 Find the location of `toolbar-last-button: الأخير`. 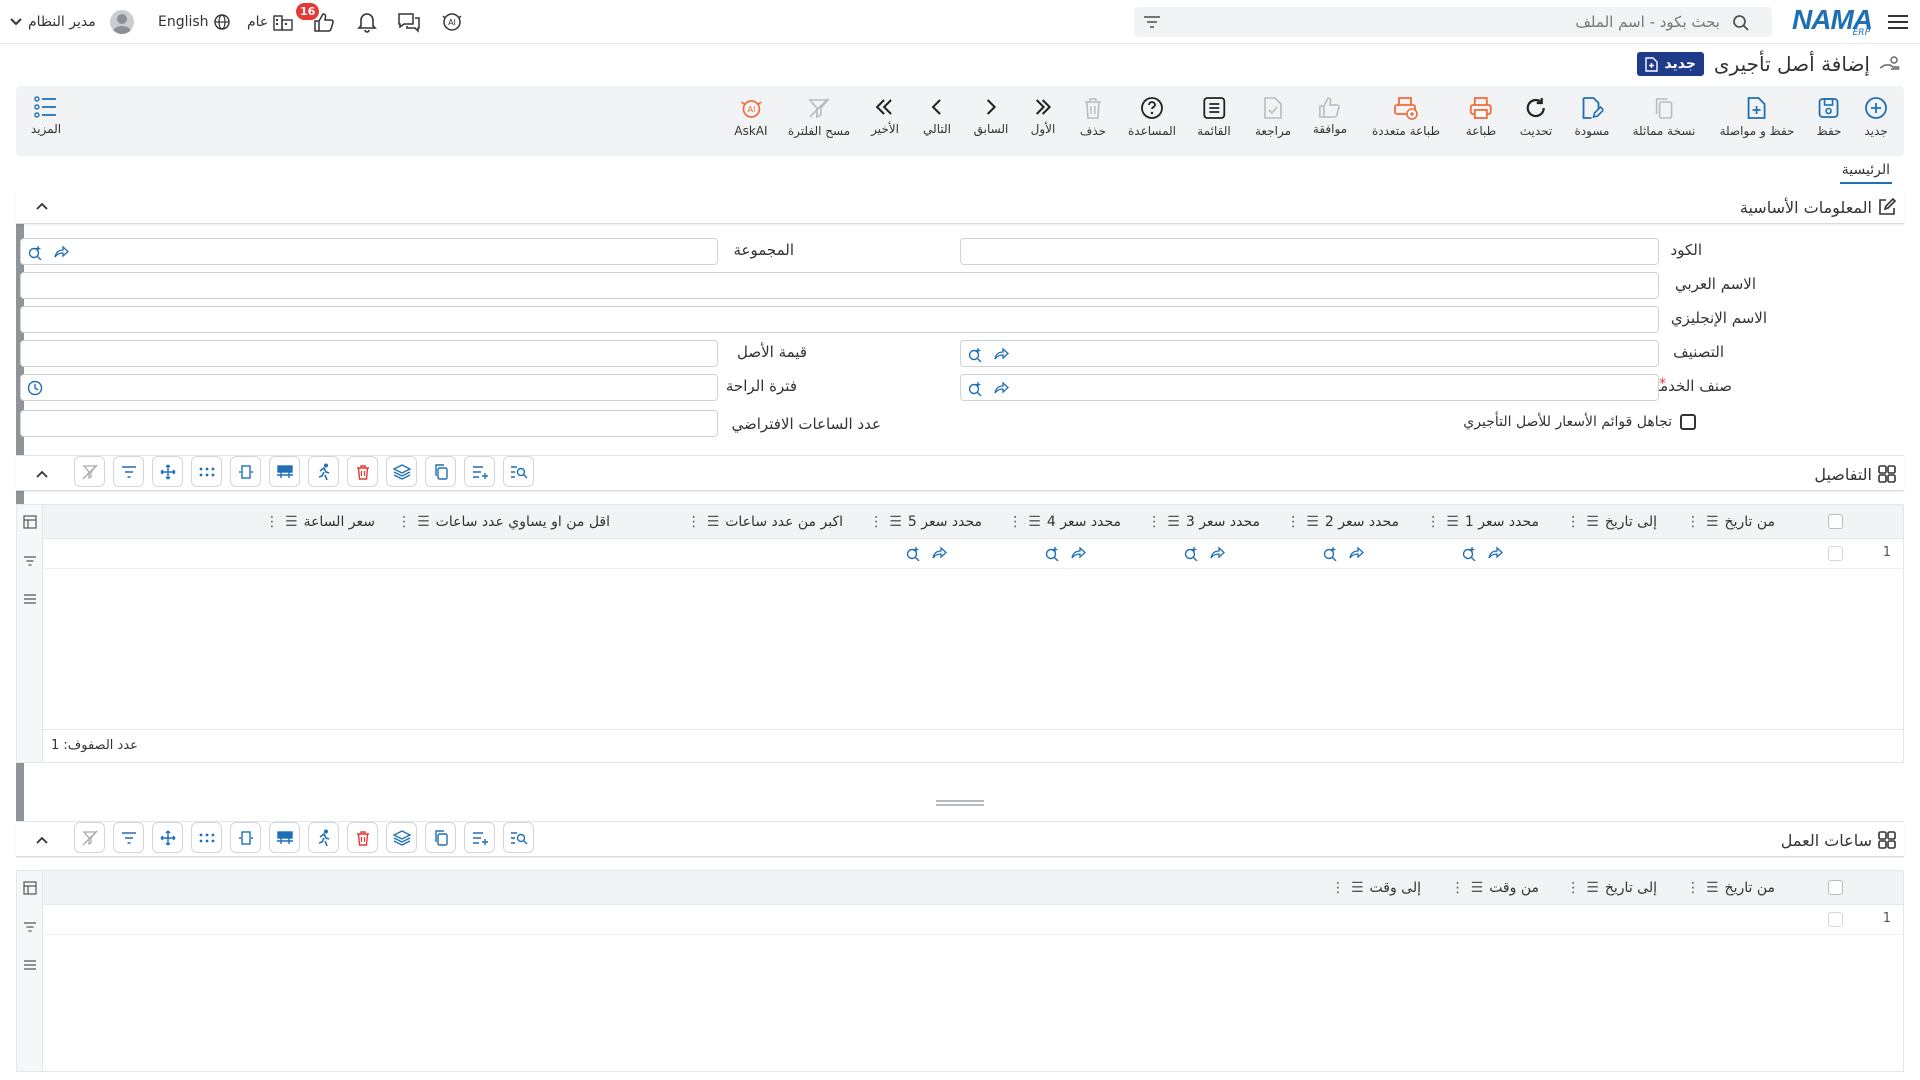

toolbar-last-button: الأخير is located at coordinates (885, 116).